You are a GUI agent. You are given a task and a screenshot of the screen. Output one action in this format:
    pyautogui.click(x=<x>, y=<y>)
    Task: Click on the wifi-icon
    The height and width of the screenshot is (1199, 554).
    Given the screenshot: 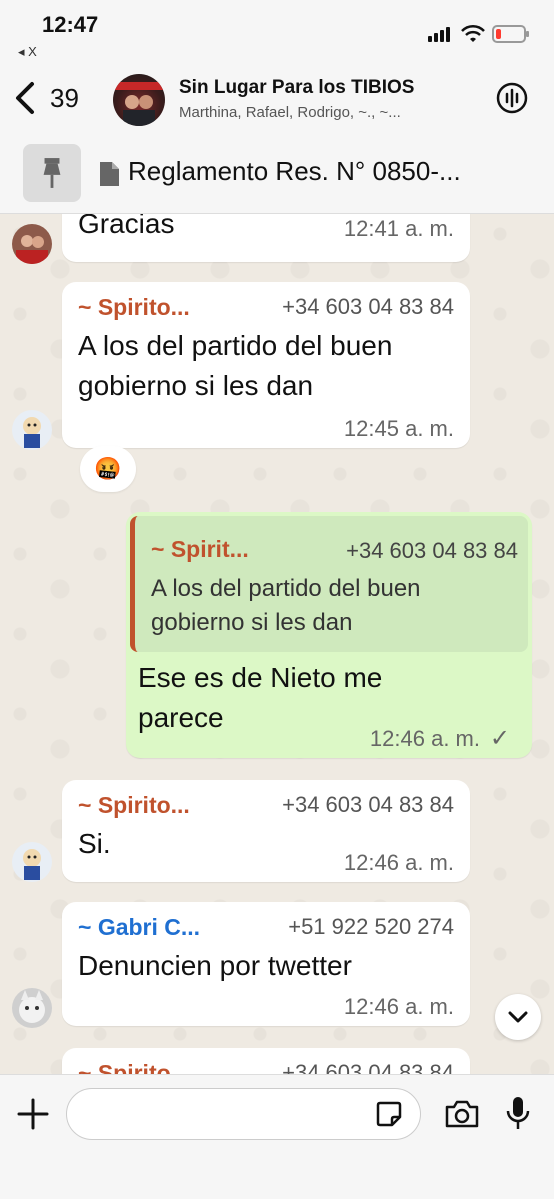 What is the action you would take?
    pyautogui.click(x=473, y=33)
    